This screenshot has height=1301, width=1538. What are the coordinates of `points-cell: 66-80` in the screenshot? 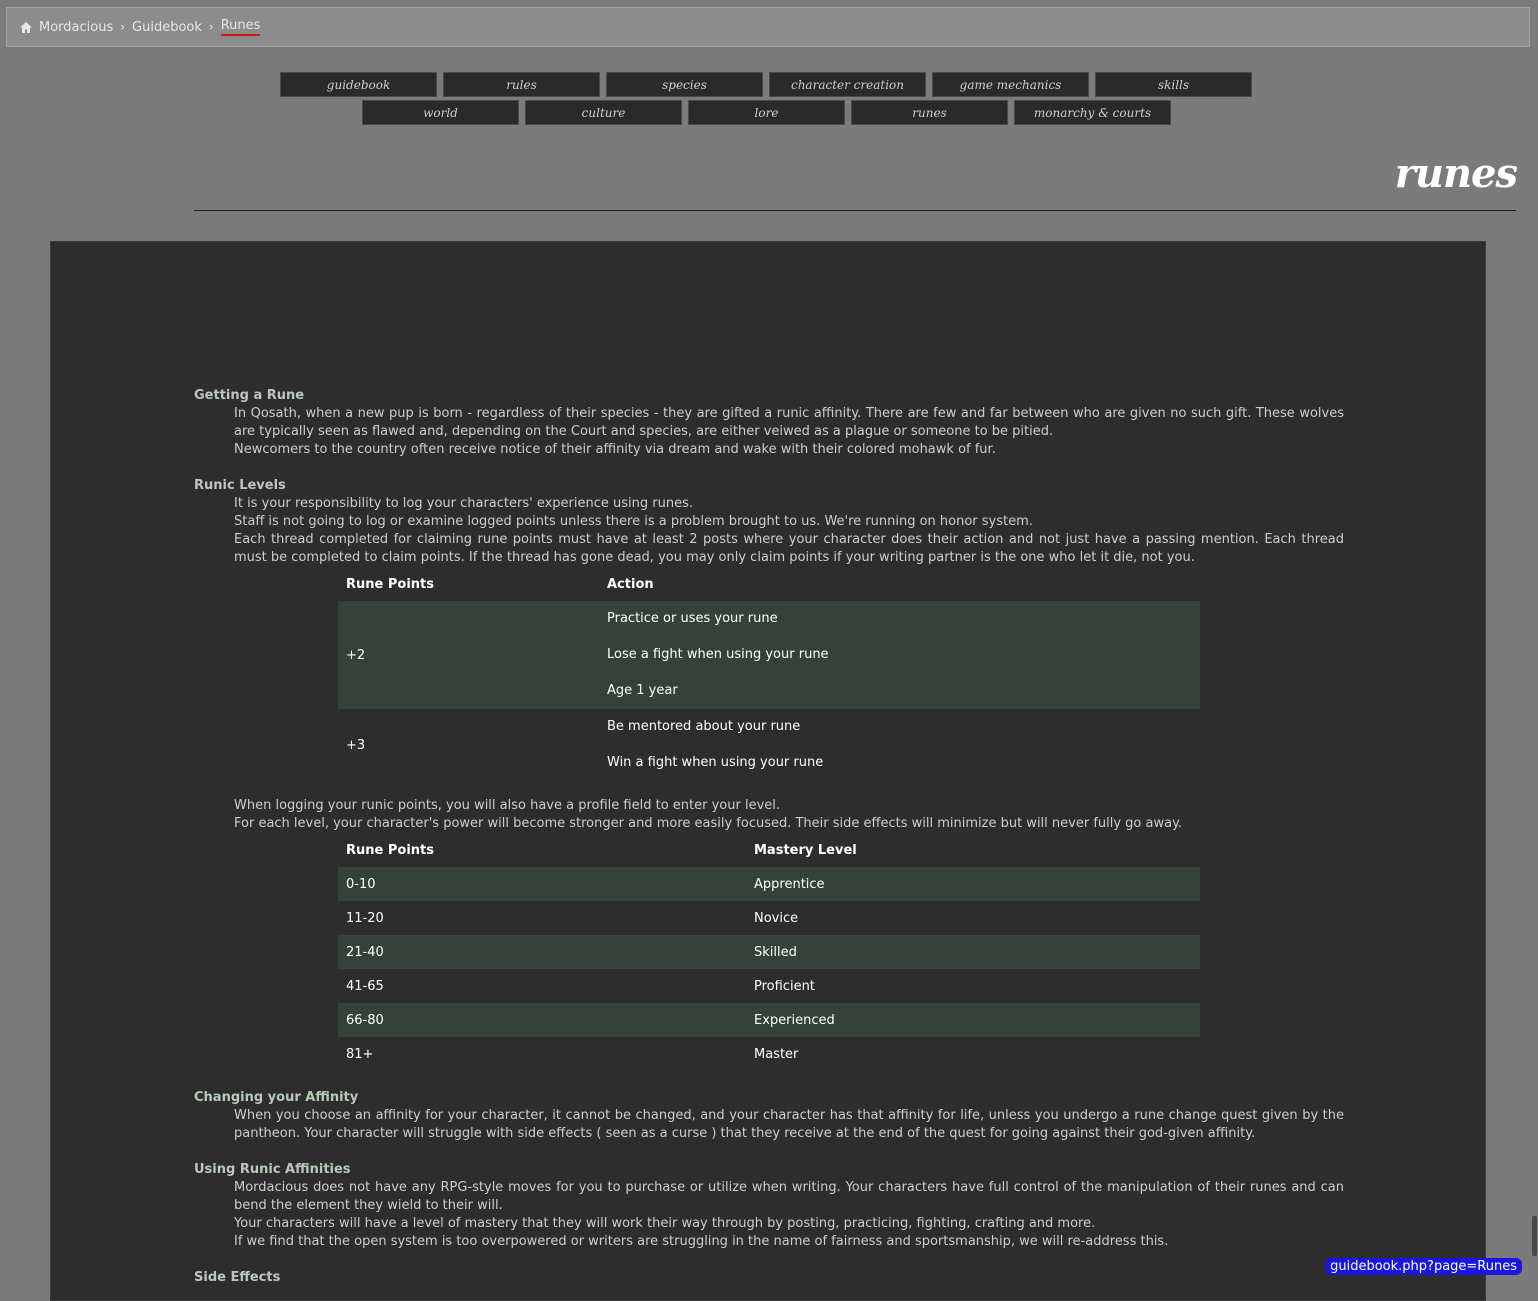 It's located at (542, 1020).